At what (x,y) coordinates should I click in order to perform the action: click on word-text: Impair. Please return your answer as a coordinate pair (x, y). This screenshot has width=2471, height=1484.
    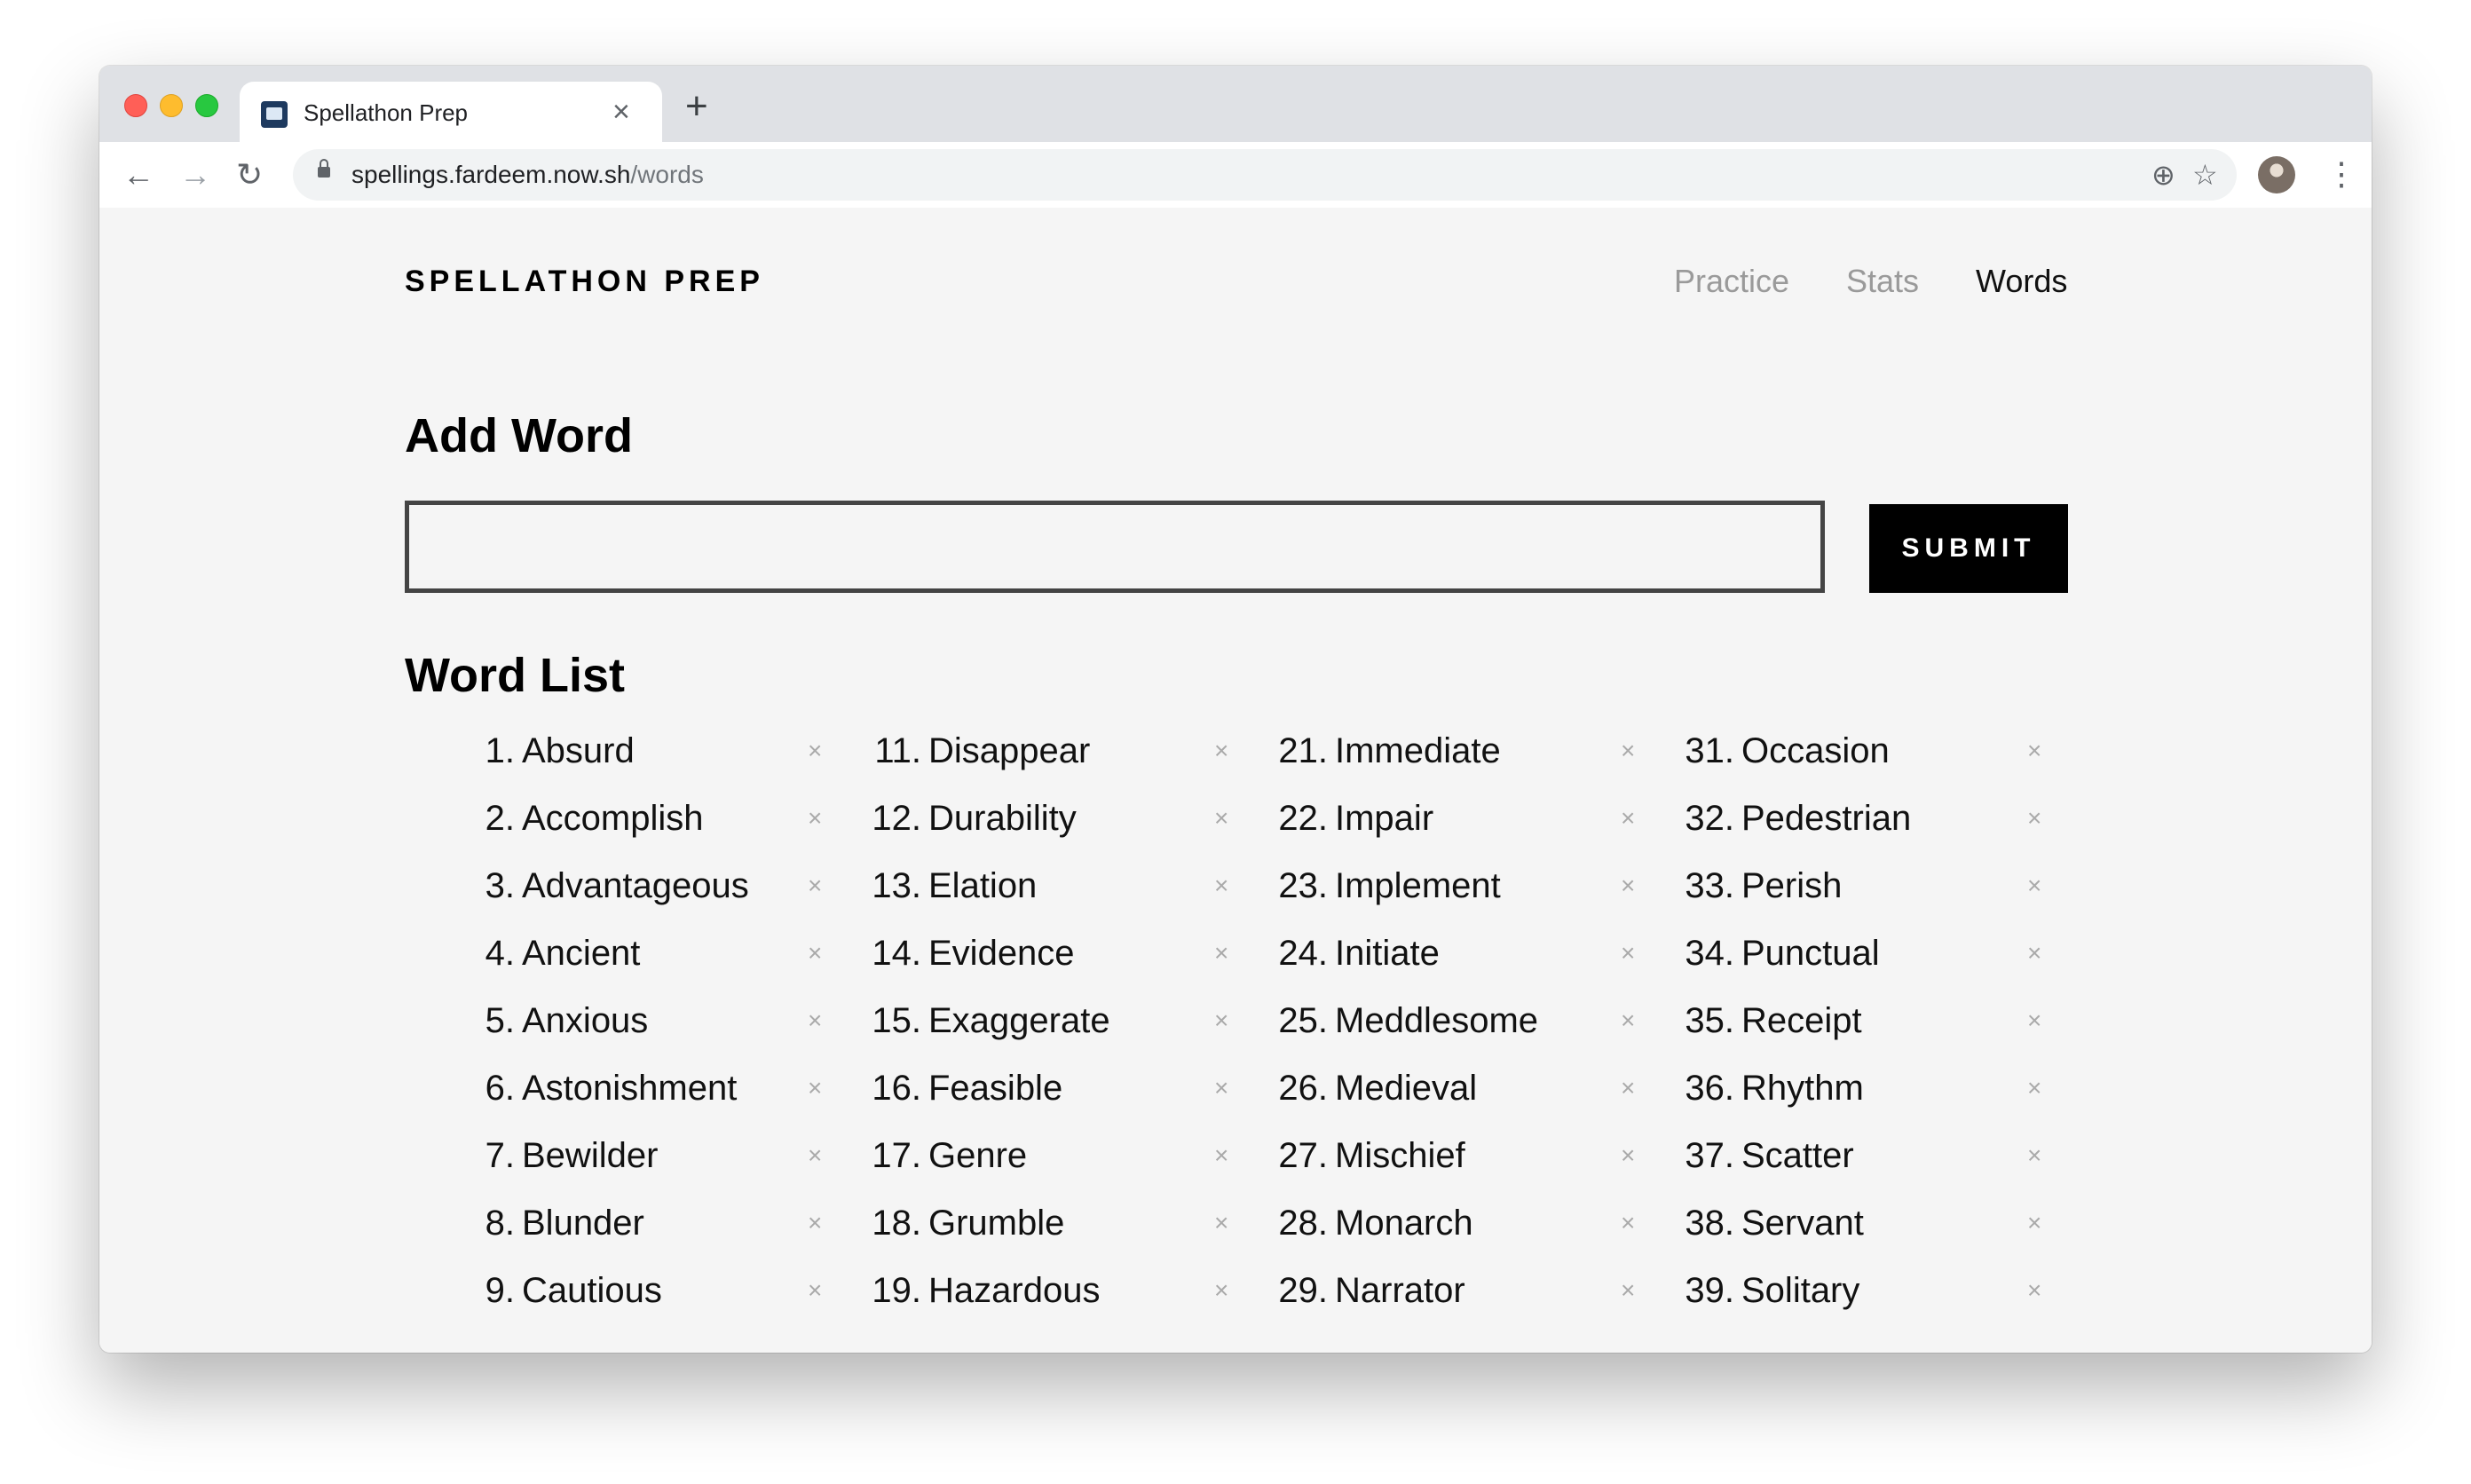
    Looking at the image, I should click on (1384, 819).